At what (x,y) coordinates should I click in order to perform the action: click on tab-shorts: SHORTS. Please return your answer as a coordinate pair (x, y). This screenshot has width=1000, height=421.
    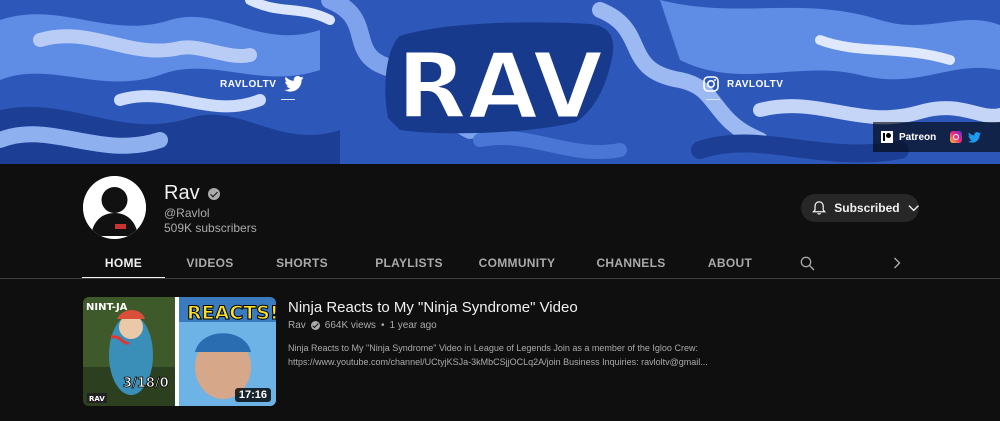
    Looking at the image, I should click on (302, 263).